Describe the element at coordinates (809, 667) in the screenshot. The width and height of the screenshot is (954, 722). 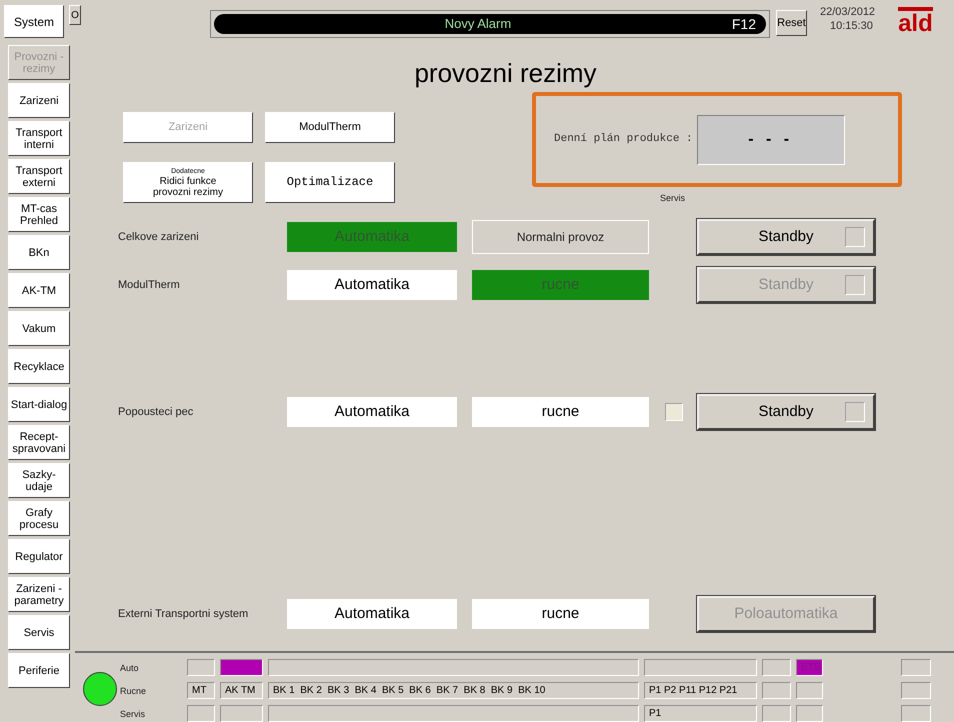
I see `status-cell: ETS` at that location.